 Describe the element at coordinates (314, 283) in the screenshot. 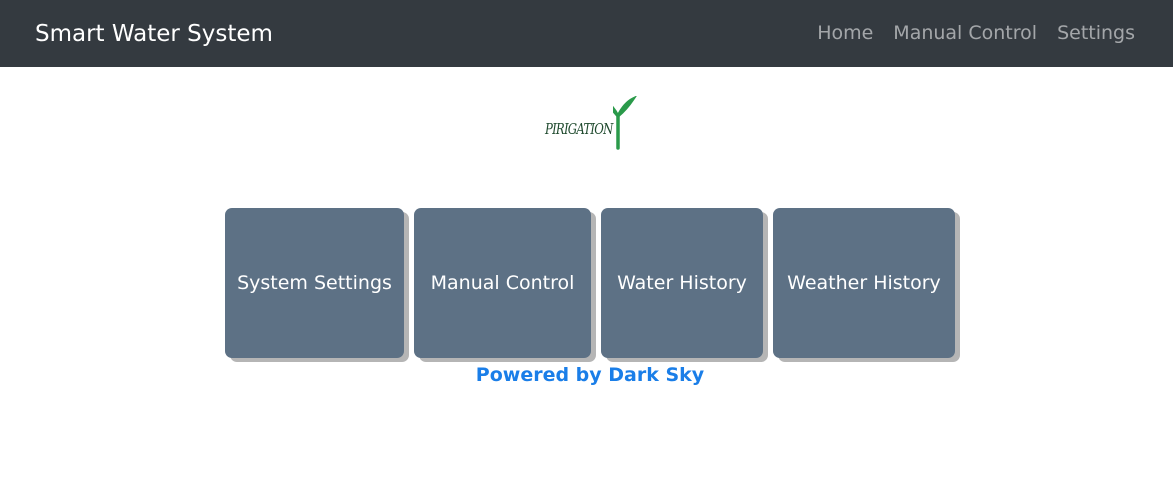

I see `system-settings-tile: System Settings` at that location.